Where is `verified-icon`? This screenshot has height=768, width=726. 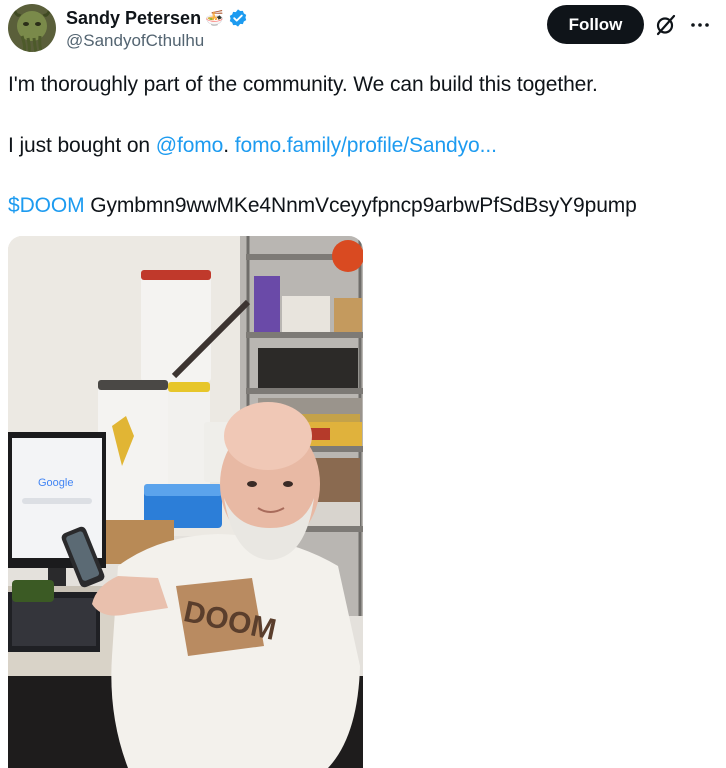 verified-icon is located at coordinates (238, 18).